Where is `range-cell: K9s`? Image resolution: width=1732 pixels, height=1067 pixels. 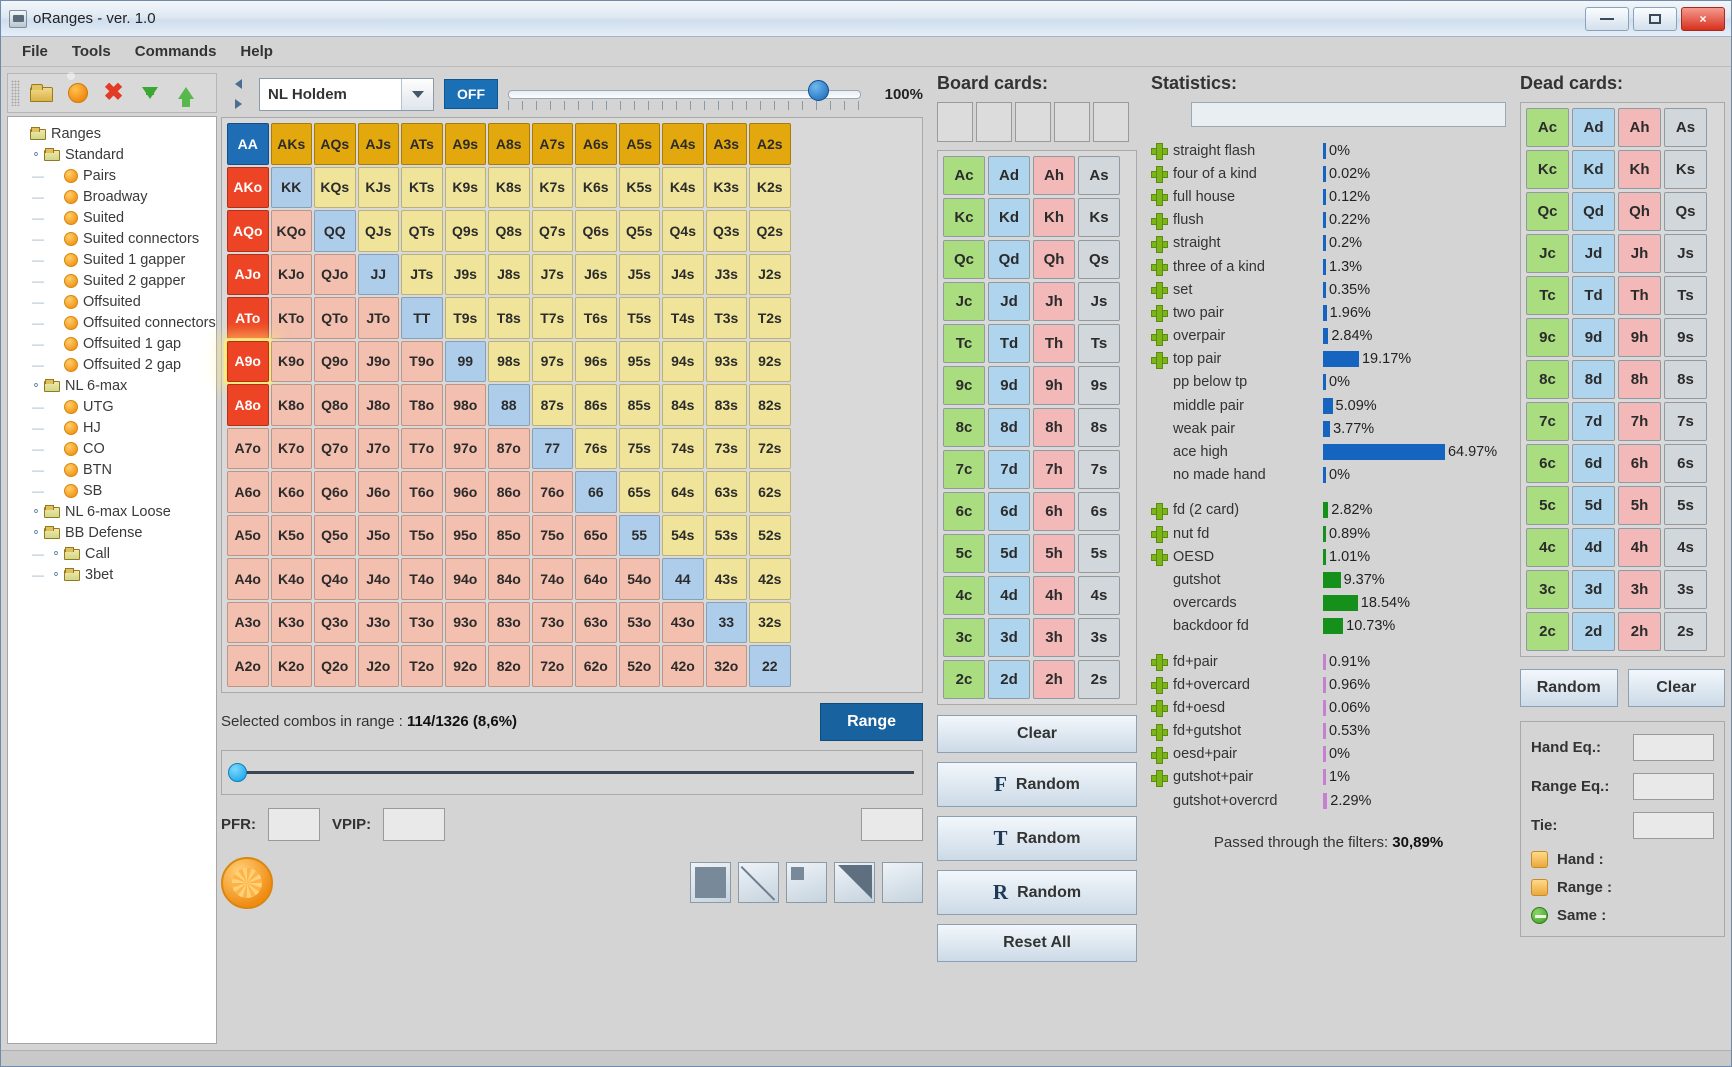
range-cell: K9s is located at coordinates (465, 187).